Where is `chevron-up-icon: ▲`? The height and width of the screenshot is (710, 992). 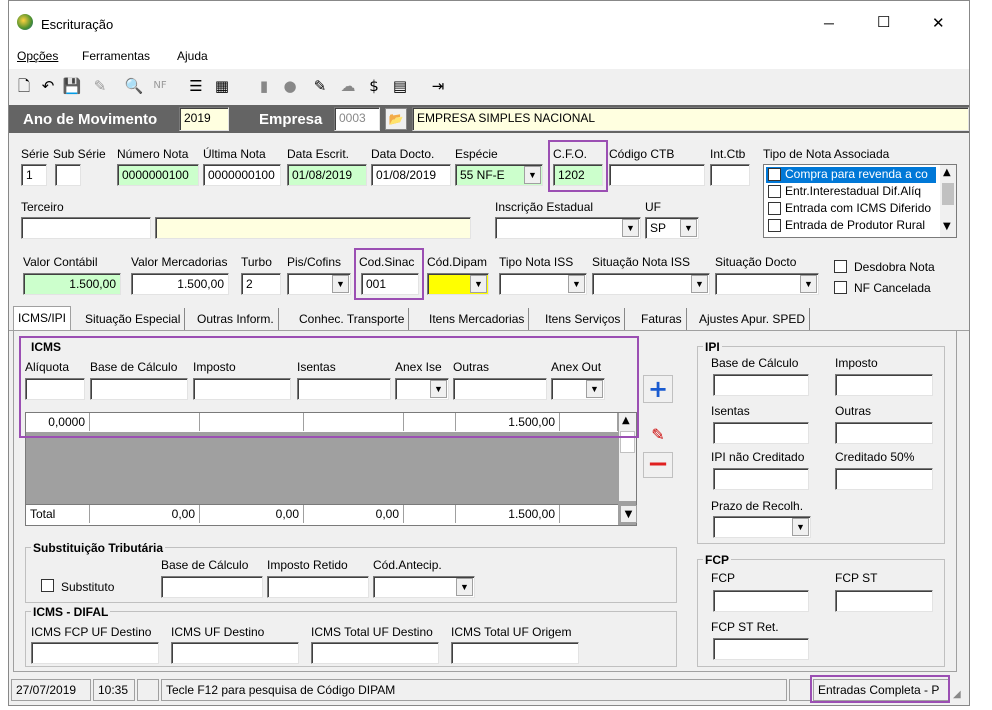 chevron-up-icon: ▲ is located at coordinates (947, 172).